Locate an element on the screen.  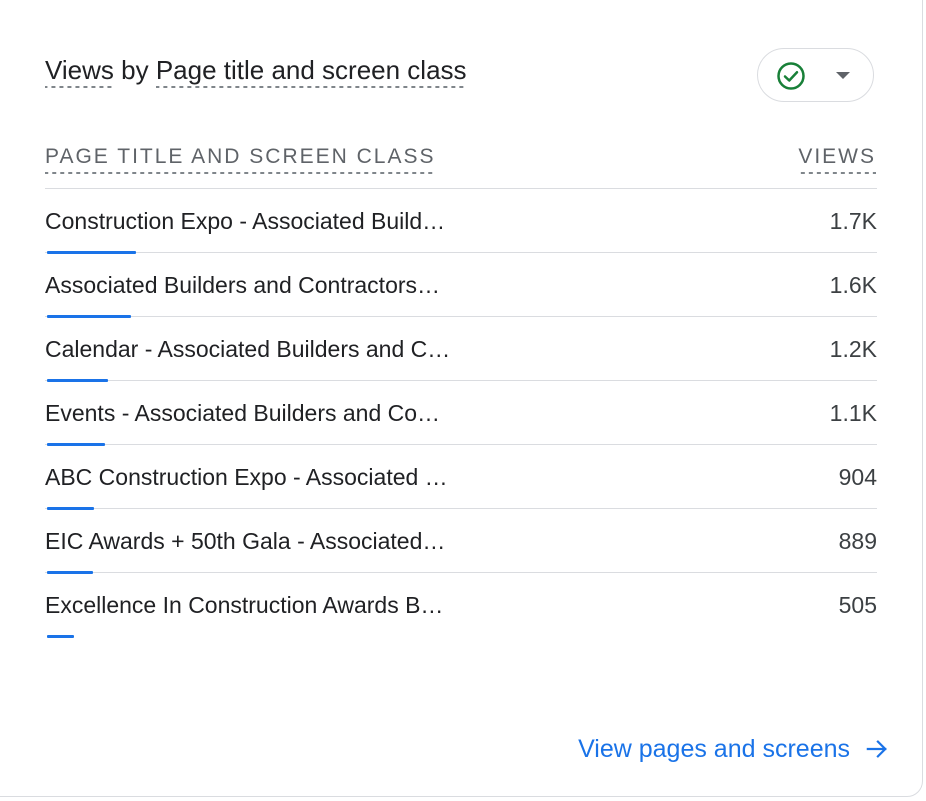
view-pages-and-screens-link: View pages and screens is located at coordinates (733, 749).